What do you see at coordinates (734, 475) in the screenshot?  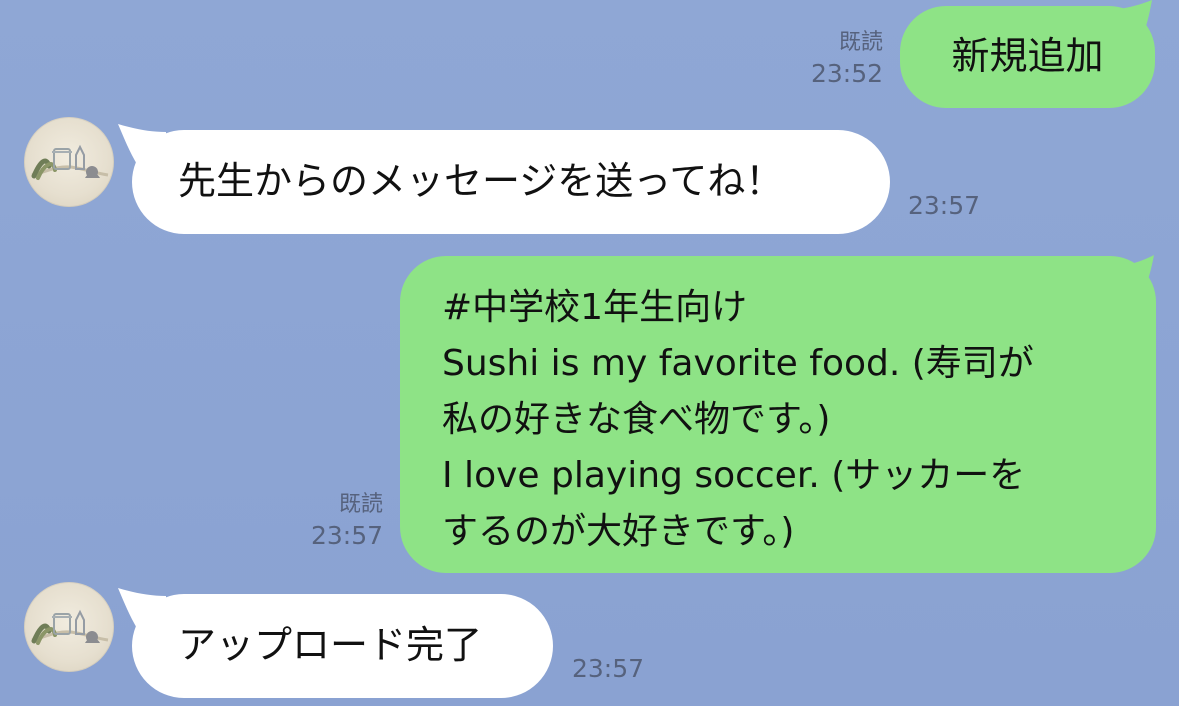 I see `message-line: I love playing soccer. (サッカーを` at bounding box center [734, 475].